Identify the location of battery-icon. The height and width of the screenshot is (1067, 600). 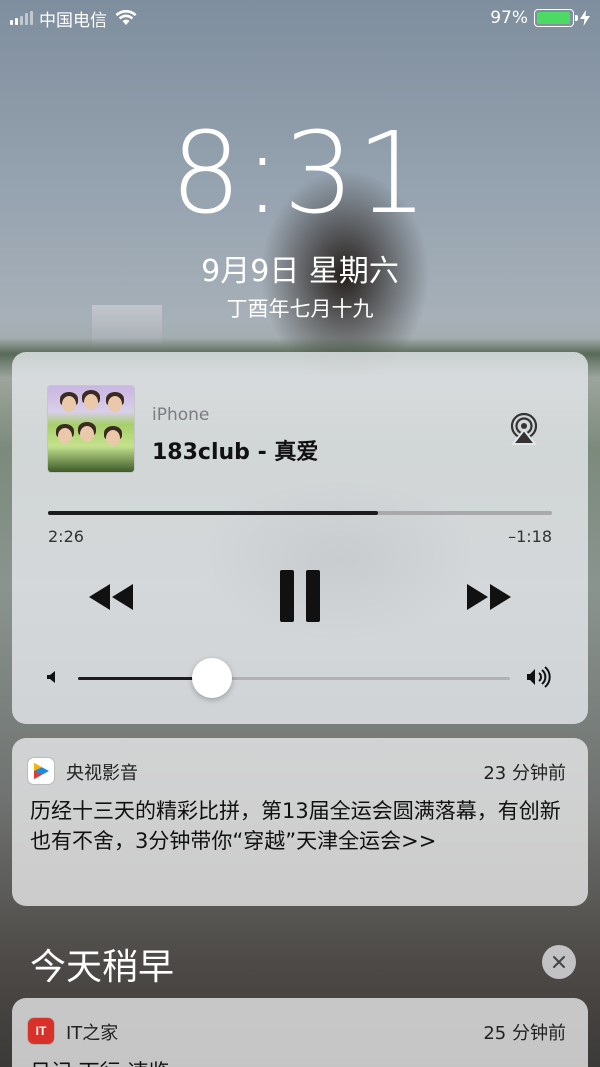
(556, 18).